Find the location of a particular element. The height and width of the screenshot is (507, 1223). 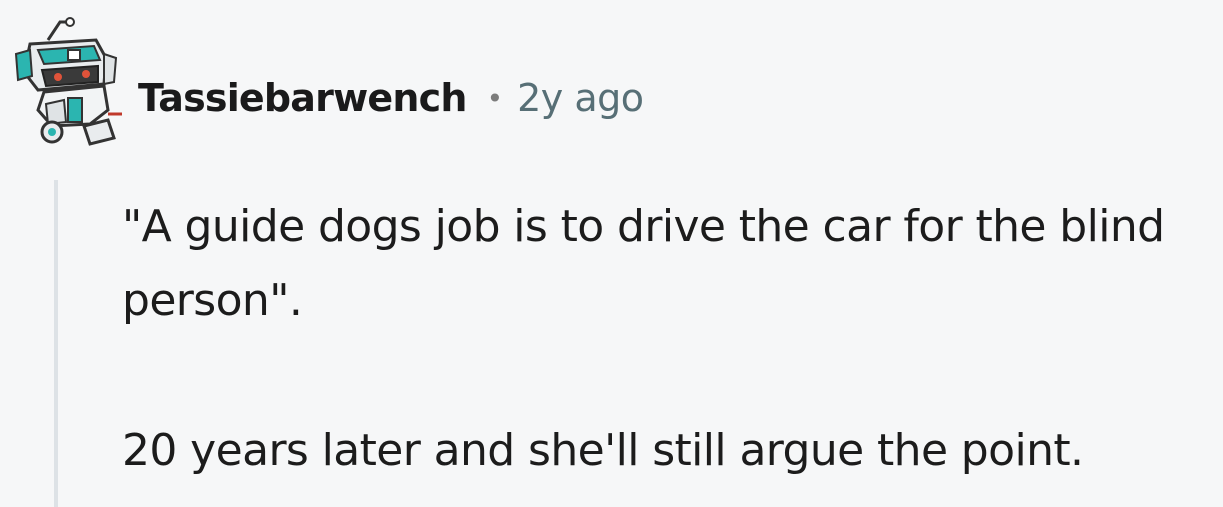

avatar is located at coordinates (68, 82).